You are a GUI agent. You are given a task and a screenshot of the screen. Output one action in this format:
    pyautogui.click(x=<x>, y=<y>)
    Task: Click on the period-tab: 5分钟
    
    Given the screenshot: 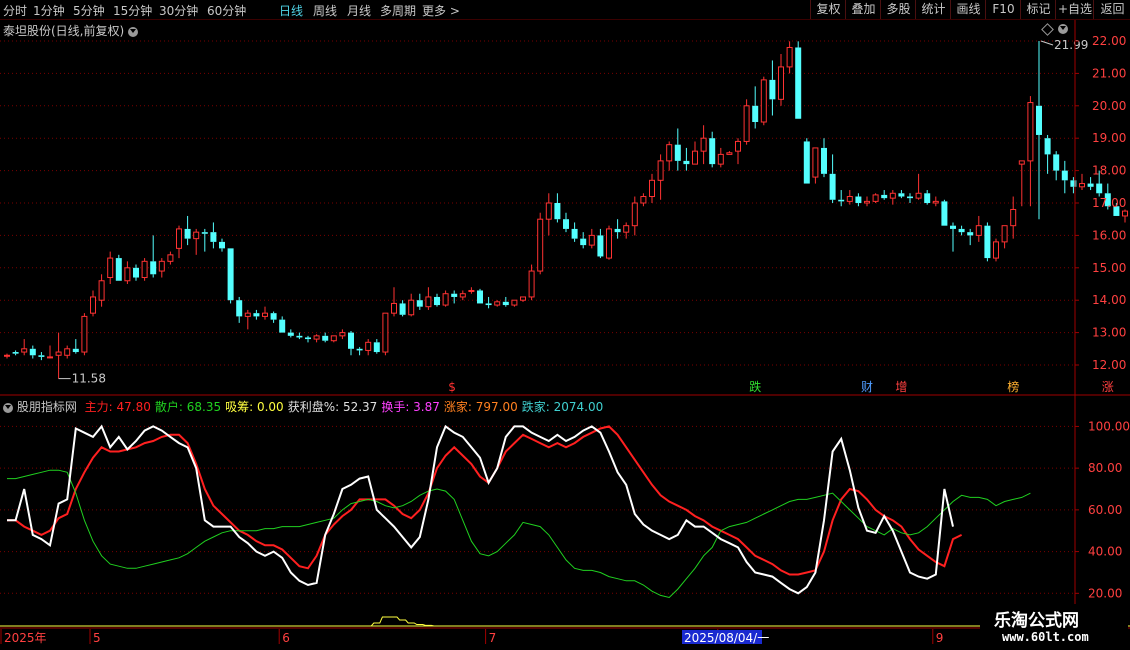 What is the action you would take?
    pyautogui.click(x=89, y=10)
    